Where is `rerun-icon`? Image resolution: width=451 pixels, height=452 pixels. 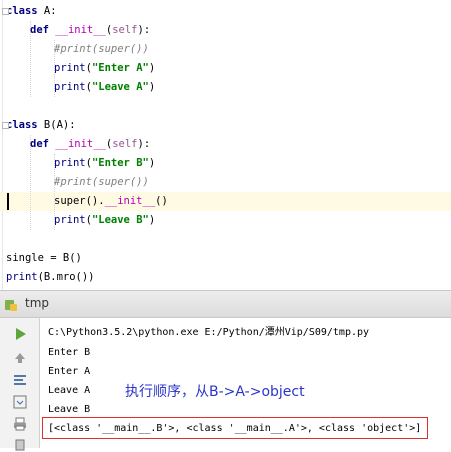
rerun-icon is located at coordinates (20, 334).